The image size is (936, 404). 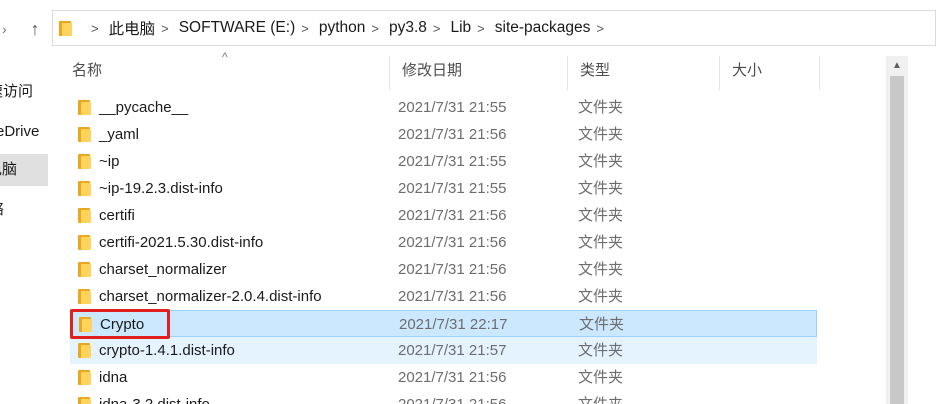 I want to click on file-name: idna-3.2.dist-info, so click(x=154, y=397).